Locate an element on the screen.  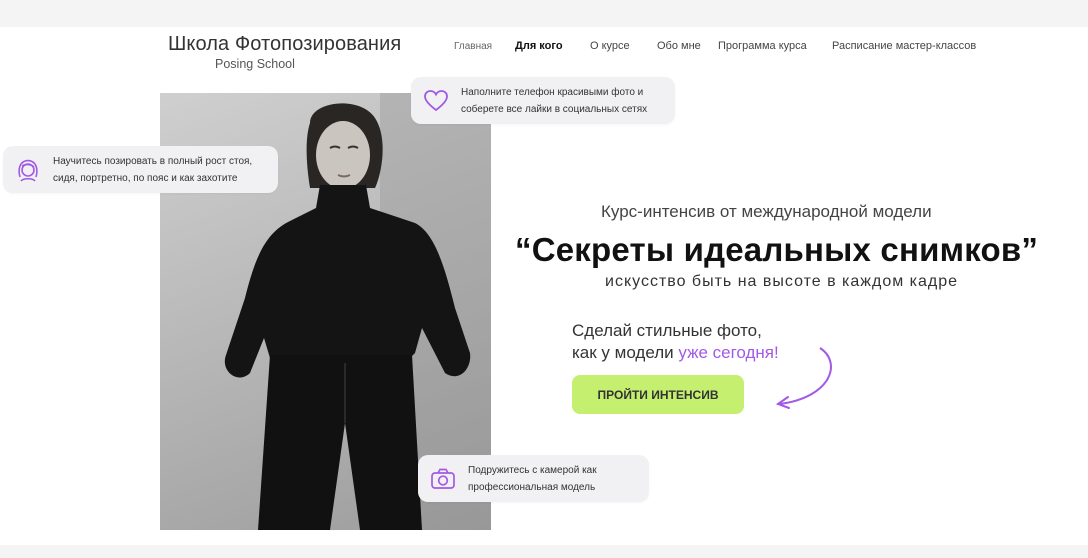
nav-item-about-me: Обо мне is located at coordinates (679, 46).